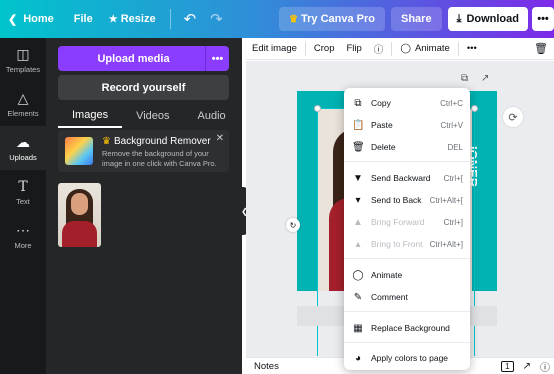  What do you see at coordinates (23, 157) in the screenshot?
I see `rail-item-label: Uploads` at bounding box center [23, 157].